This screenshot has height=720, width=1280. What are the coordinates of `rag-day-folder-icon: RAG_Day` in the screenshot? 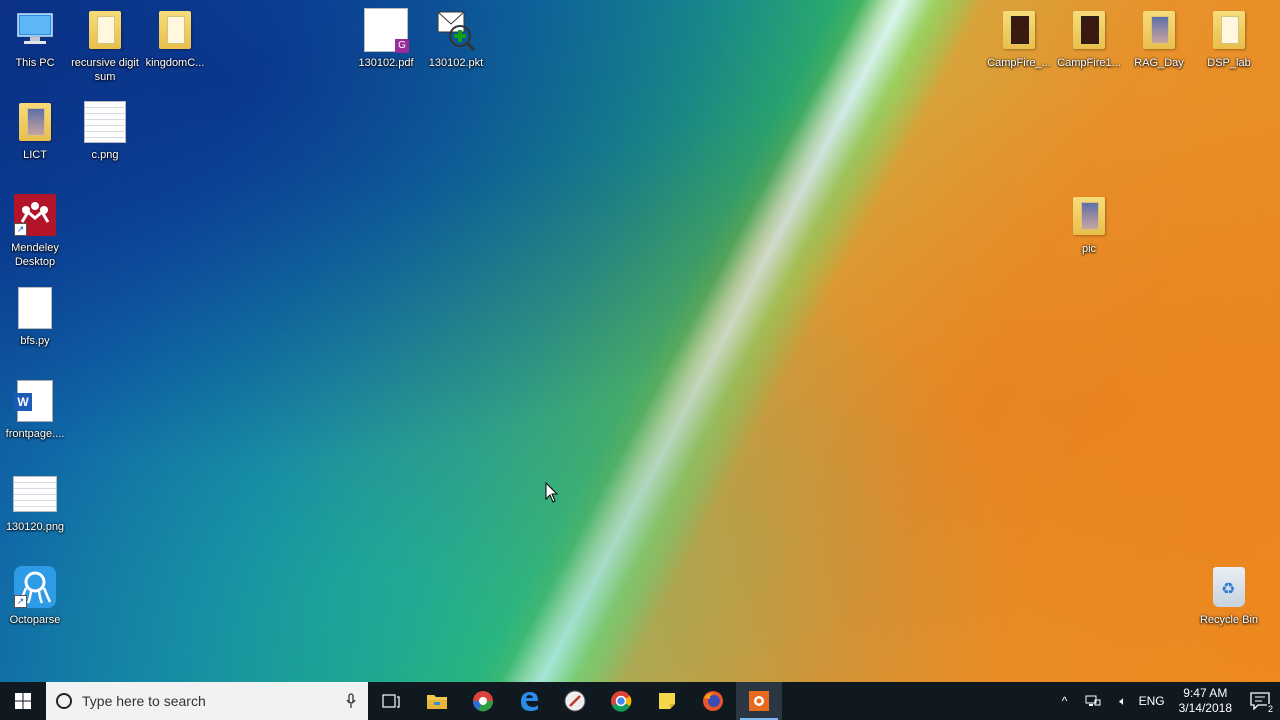 It's located at (1159, 39).